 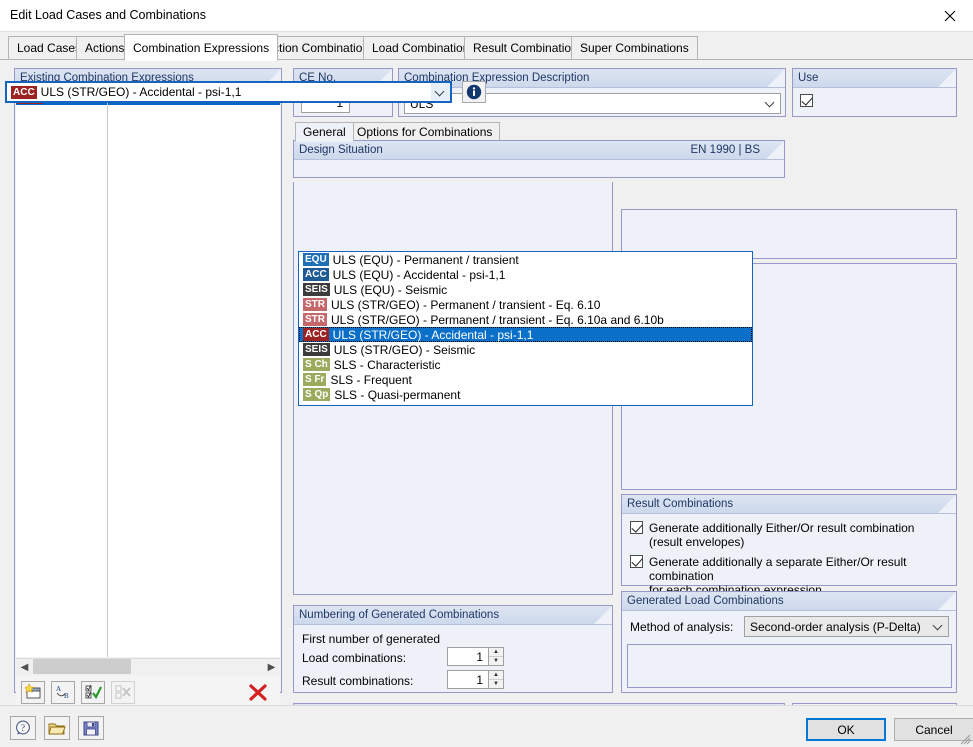 What do you see at coordinates (371, 639) in the screenshot?
I see `first-number-of-generated-label: First number of generated` at bounding box center [371, 639].